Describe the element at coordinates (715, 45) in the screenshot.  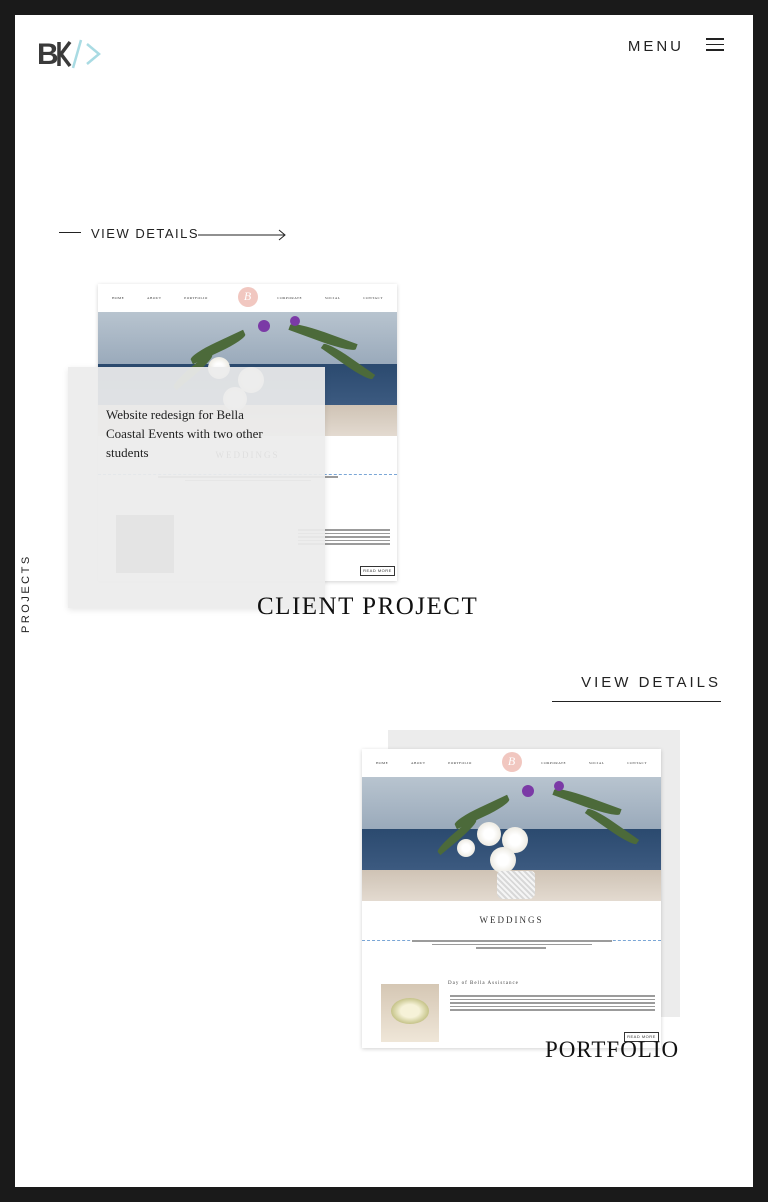
I see `hamburger-menu-icon` at that location.